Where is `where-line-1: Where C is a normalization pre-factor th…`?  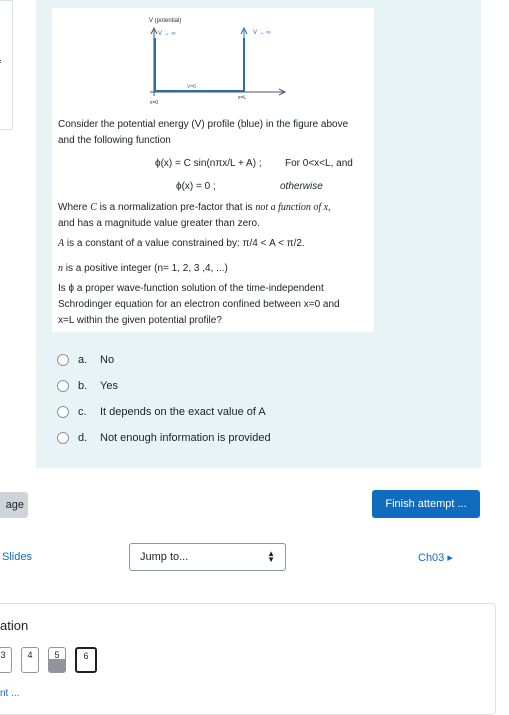
where-line-1: Where C is a normalization pre-factor th… is located at coordinates (194, 207).